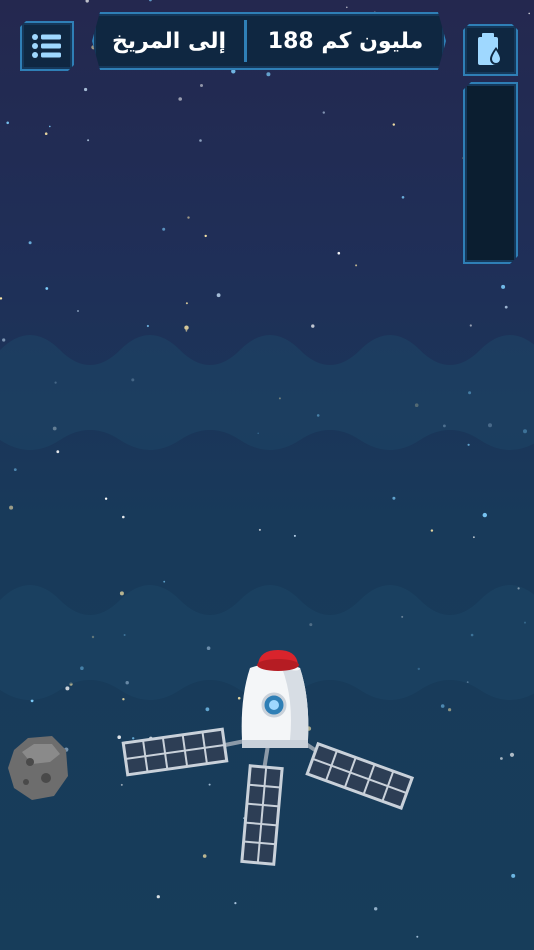 This screenshot has height=950, width=534. Describe the element at coordinates (38, 768) in the screenshot. I see `asteroid` at that location.